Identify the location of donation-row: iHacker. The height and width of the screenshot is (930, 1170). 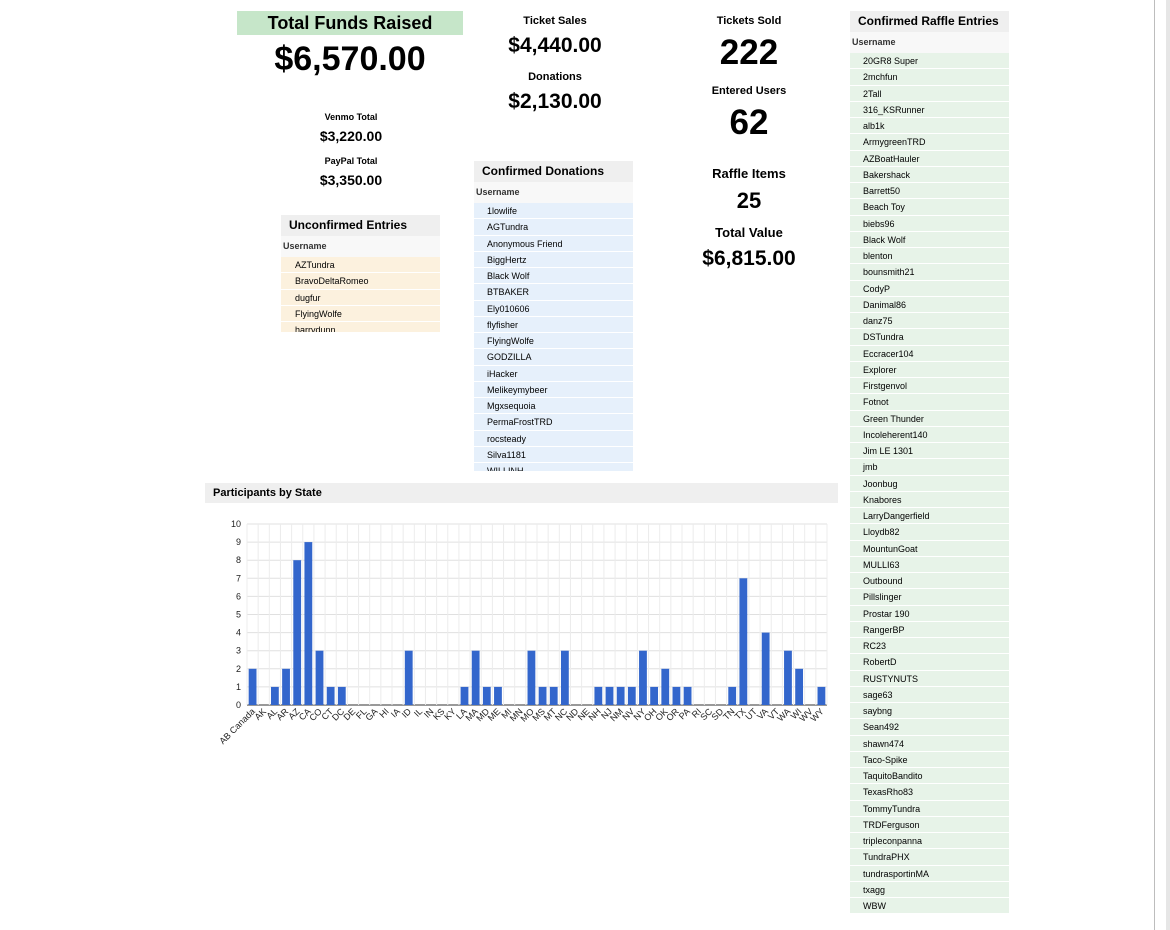
(553, 373).